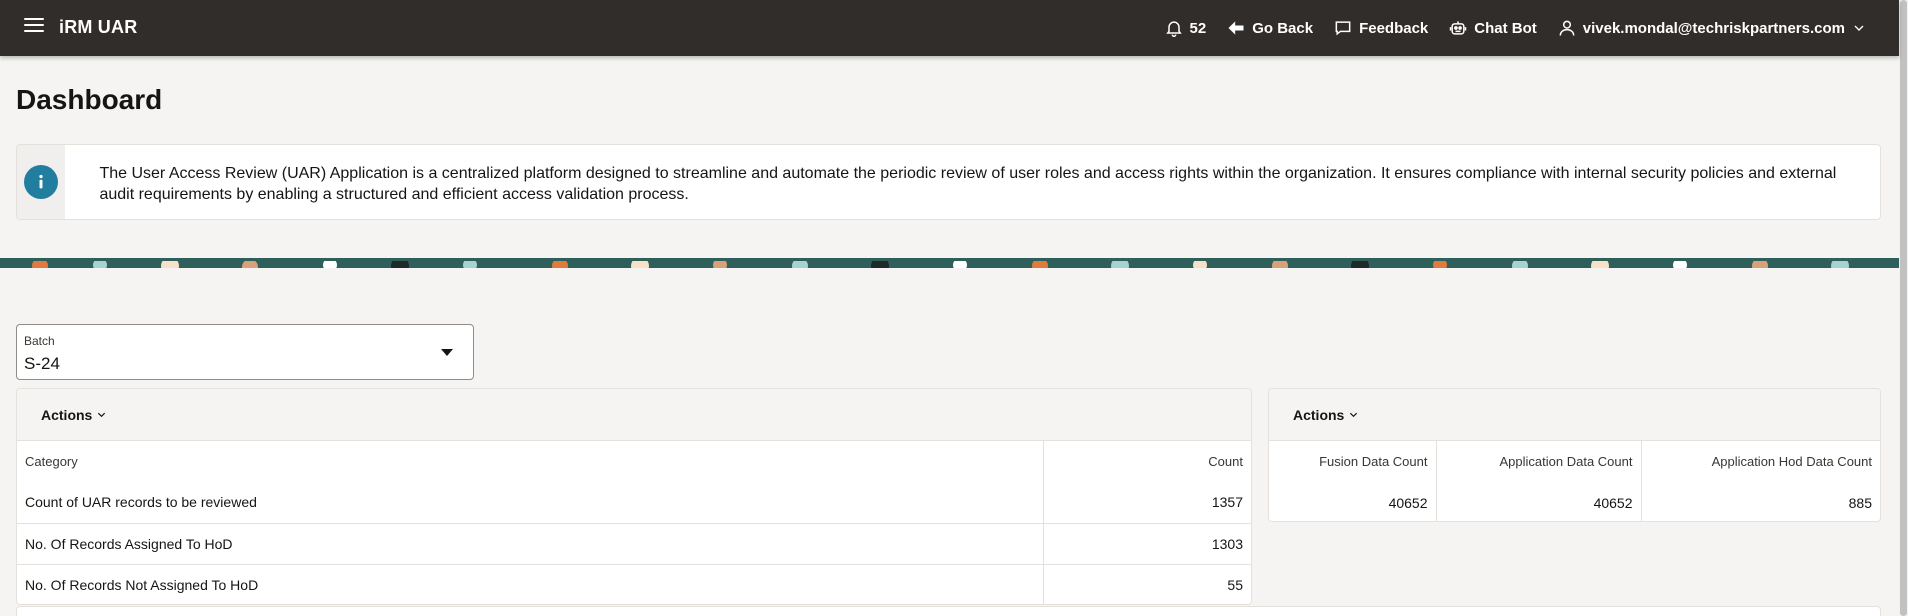 This screenshot has height=616, width=1908. Describe the element at coordinates (1458, 28) in the screenshot. I see `robot-icon` at that location.